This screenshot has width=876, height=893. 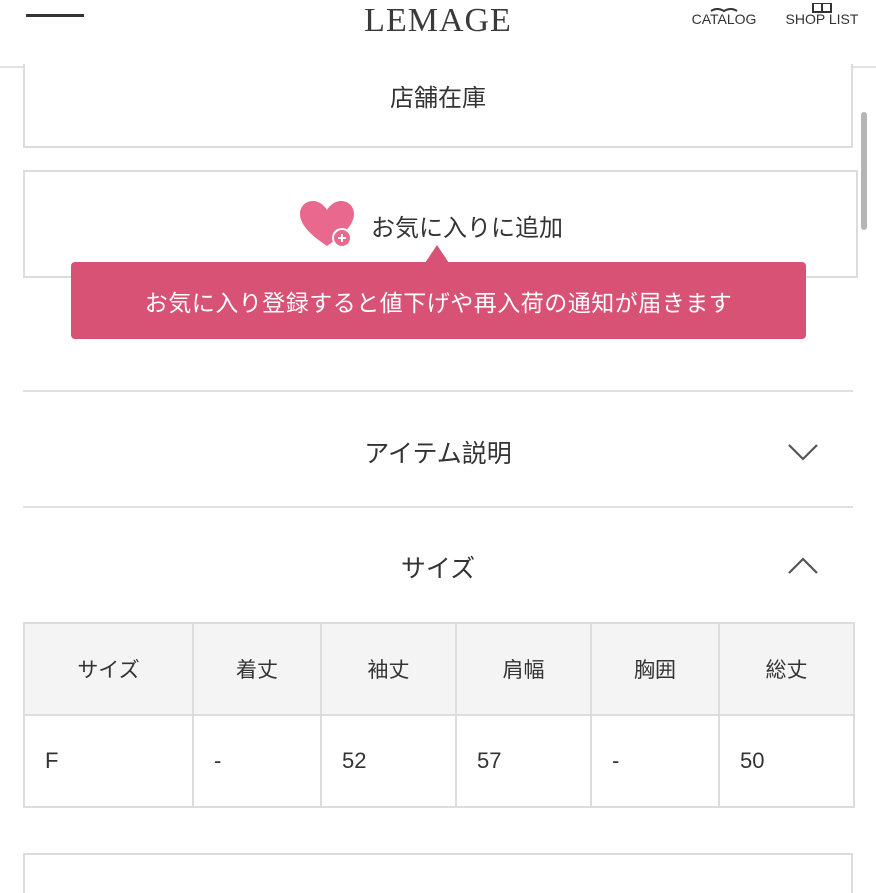 I want to click on table-header-cell: 胸囲, so click(x=655, y=669).